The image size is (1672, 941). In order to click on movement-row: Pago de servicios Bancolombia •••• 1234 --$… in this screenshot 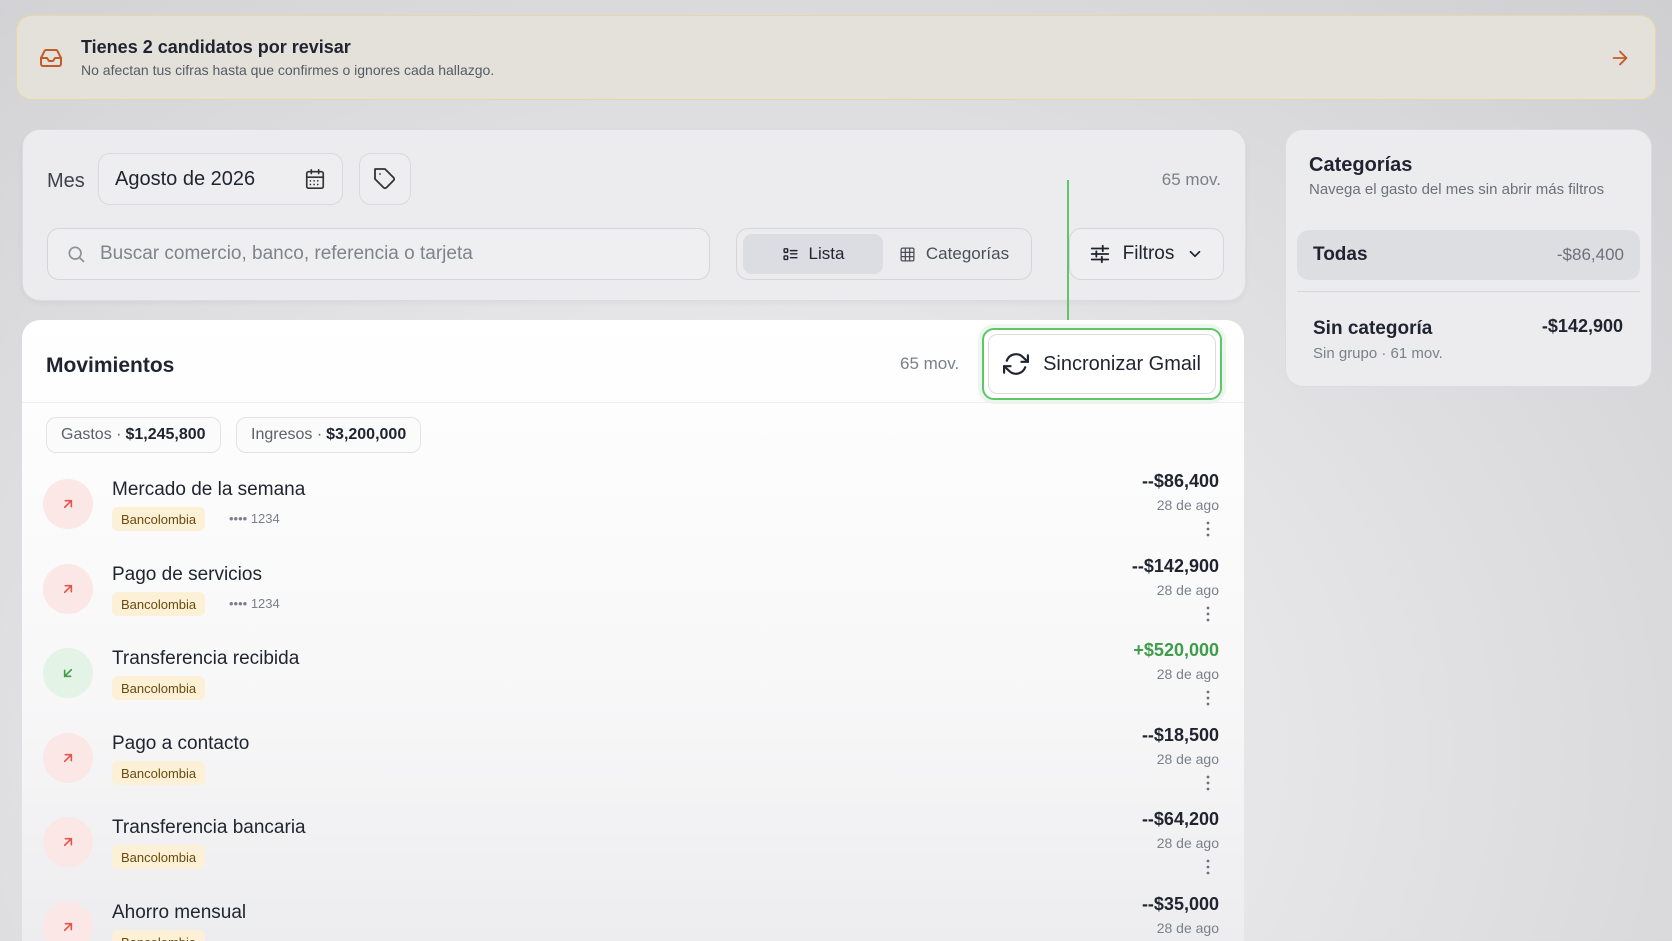, I will do `click(633, 589)`.